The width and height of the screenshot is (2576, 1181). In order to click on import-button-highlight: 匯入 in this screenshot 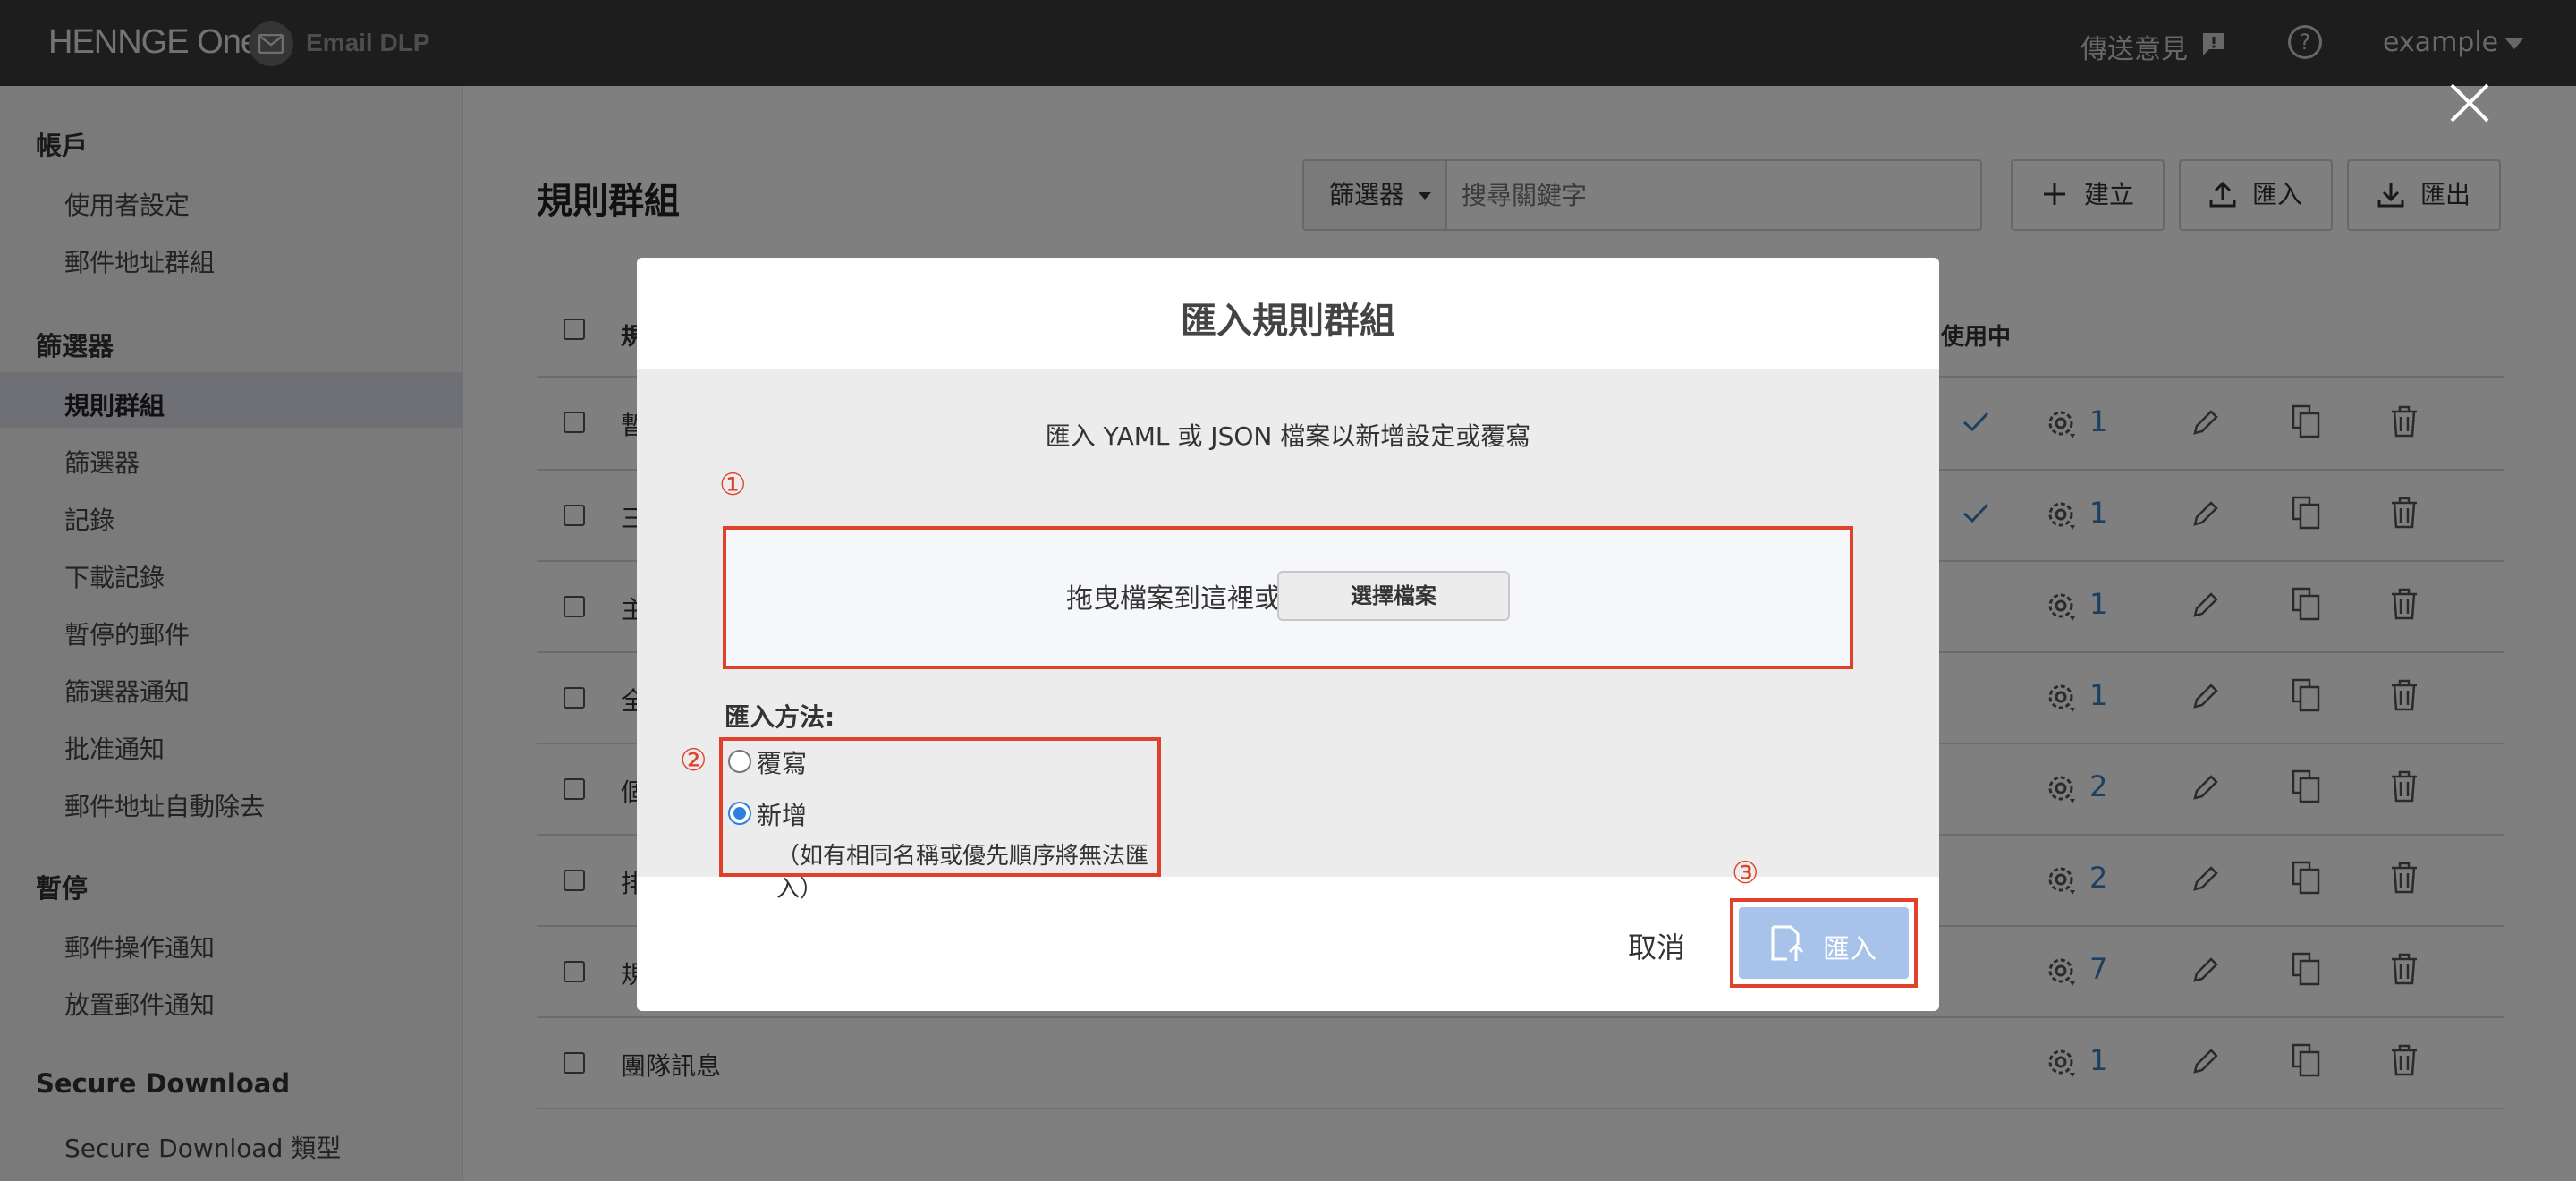, I will do `click(1824, 943)`.